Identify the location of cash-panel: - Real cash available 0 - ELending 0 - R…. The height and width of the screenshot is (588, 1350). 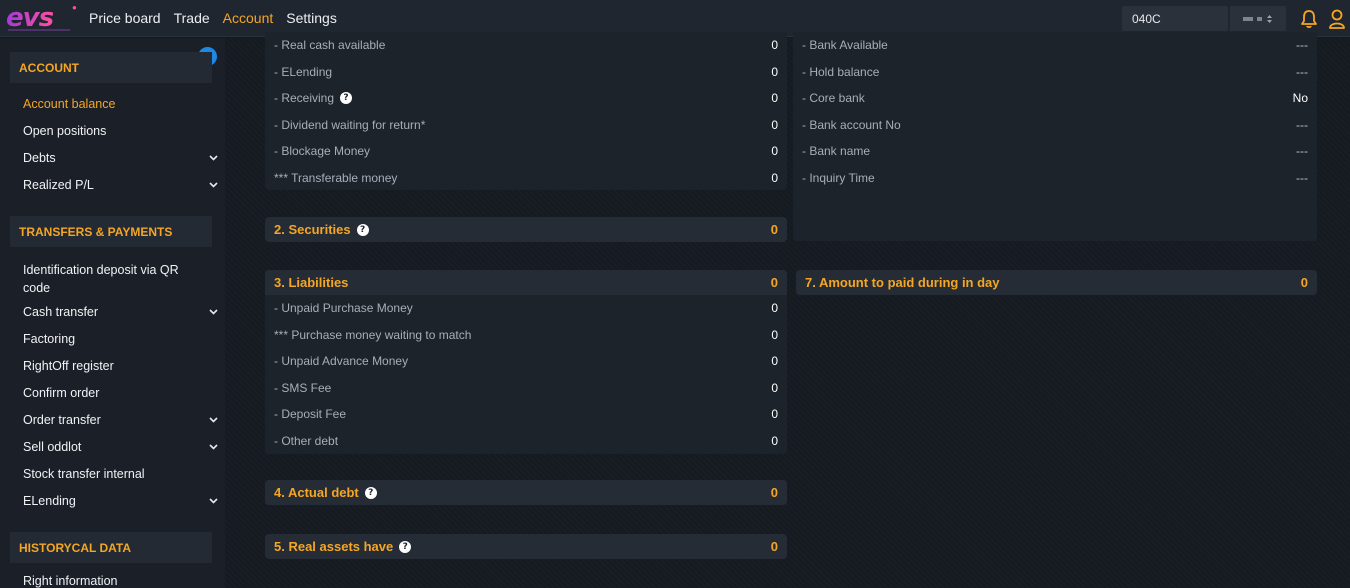
(526, 111).